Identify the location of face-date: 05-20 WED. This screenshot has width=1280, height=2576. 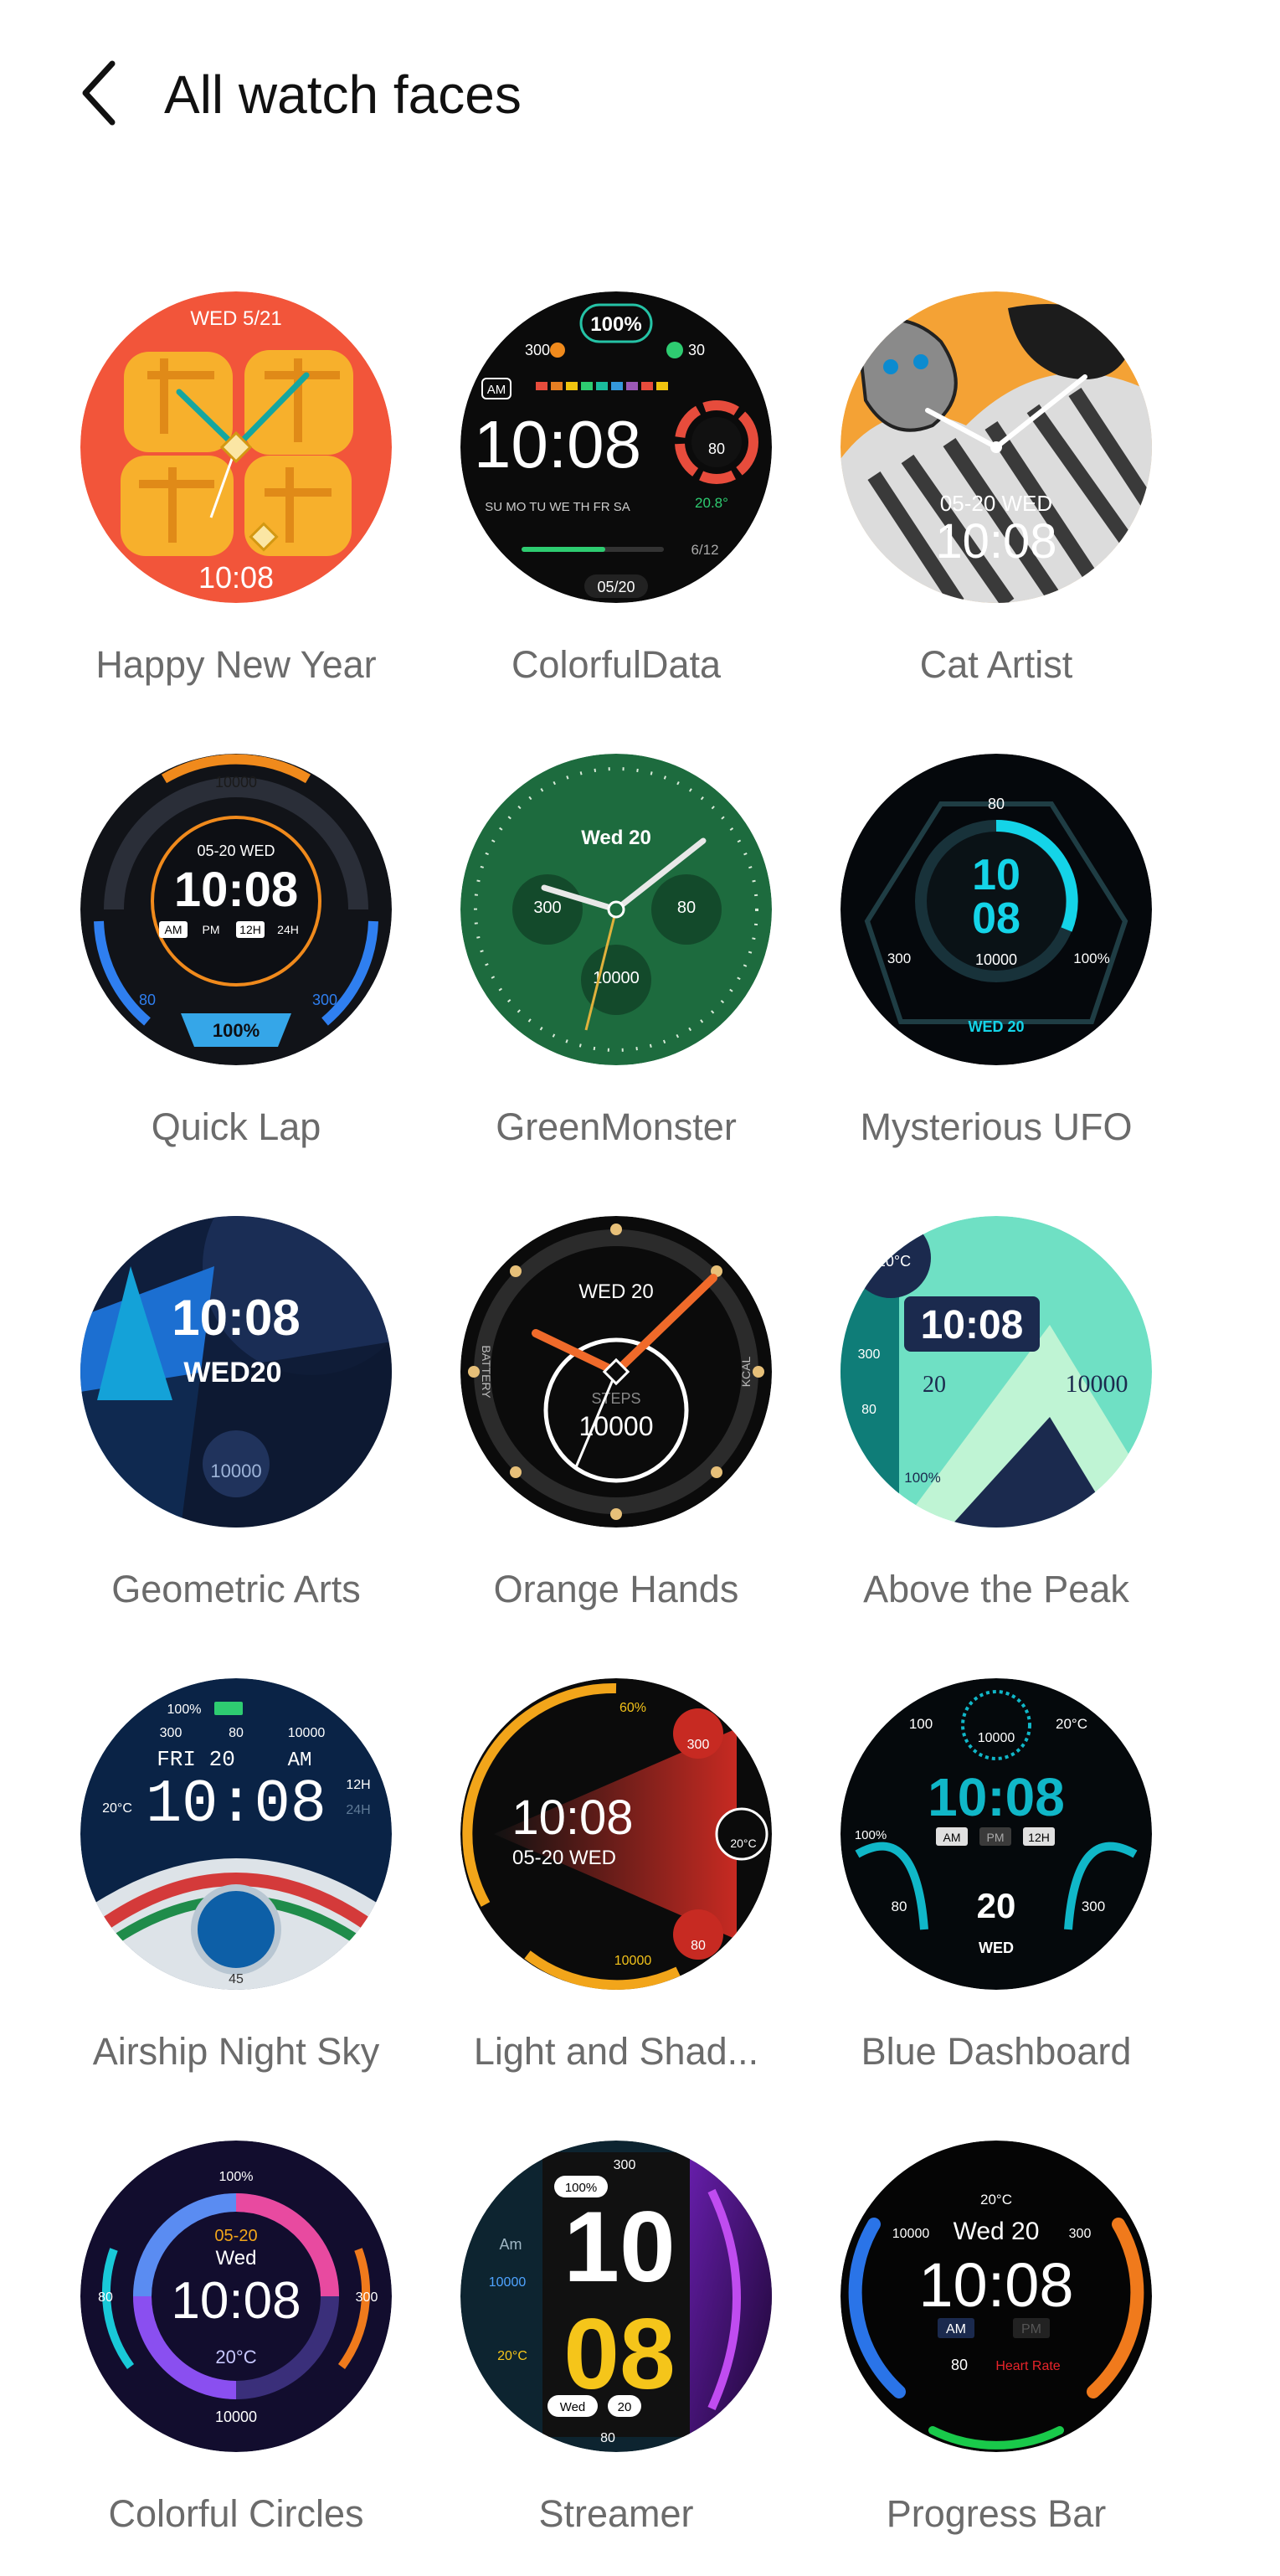
(996, 504).